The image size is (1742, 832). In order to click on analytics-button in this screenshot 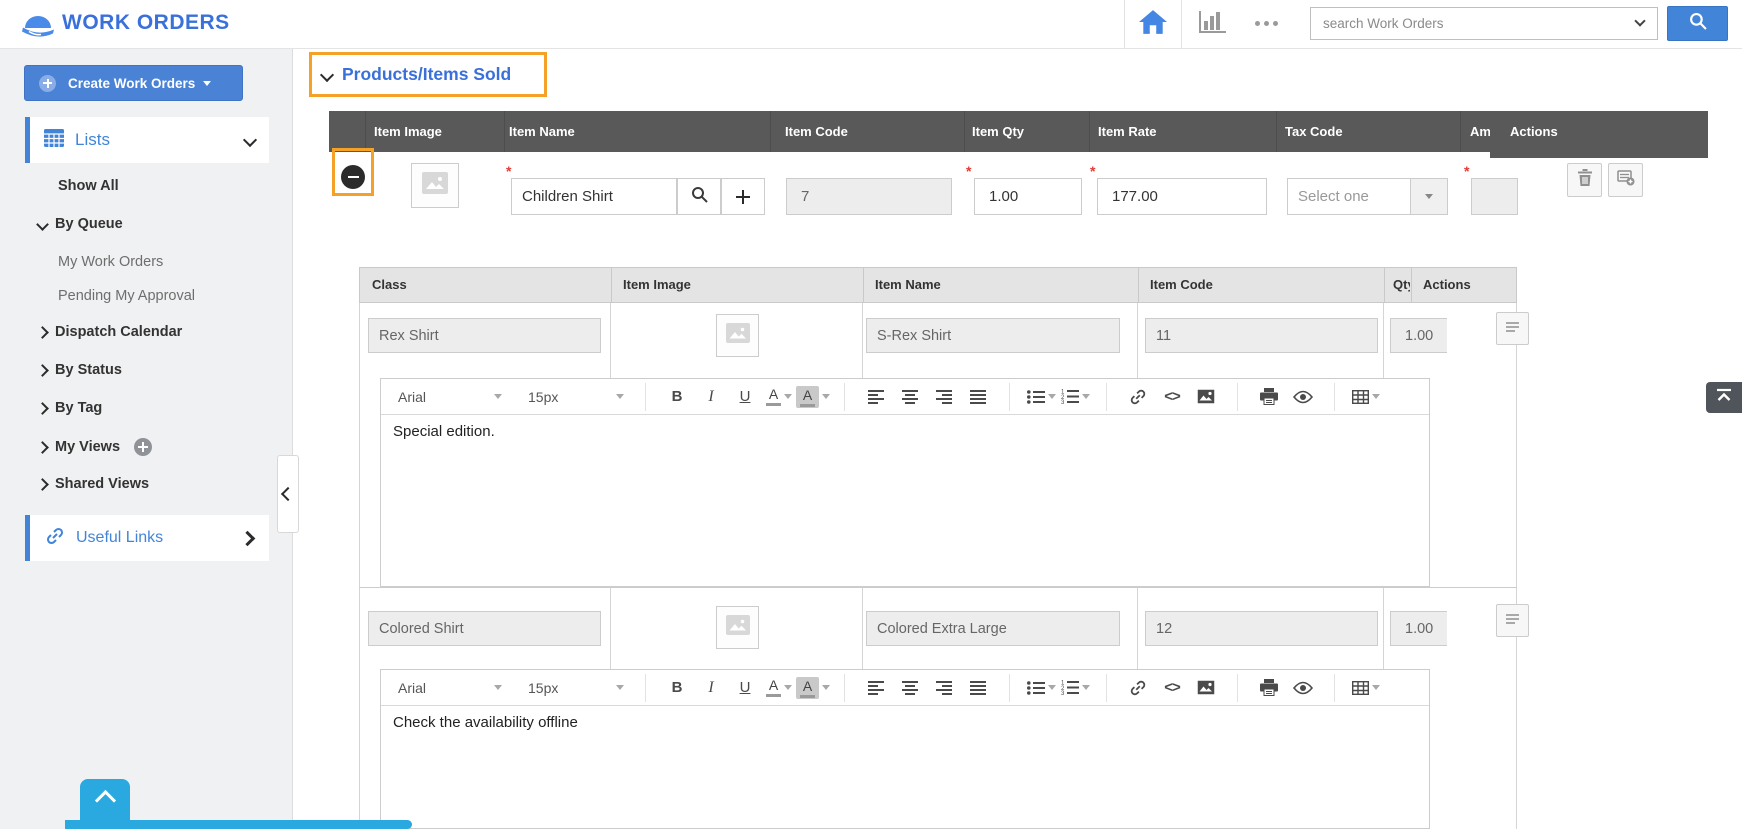, I will do `click(1213, 24)`.